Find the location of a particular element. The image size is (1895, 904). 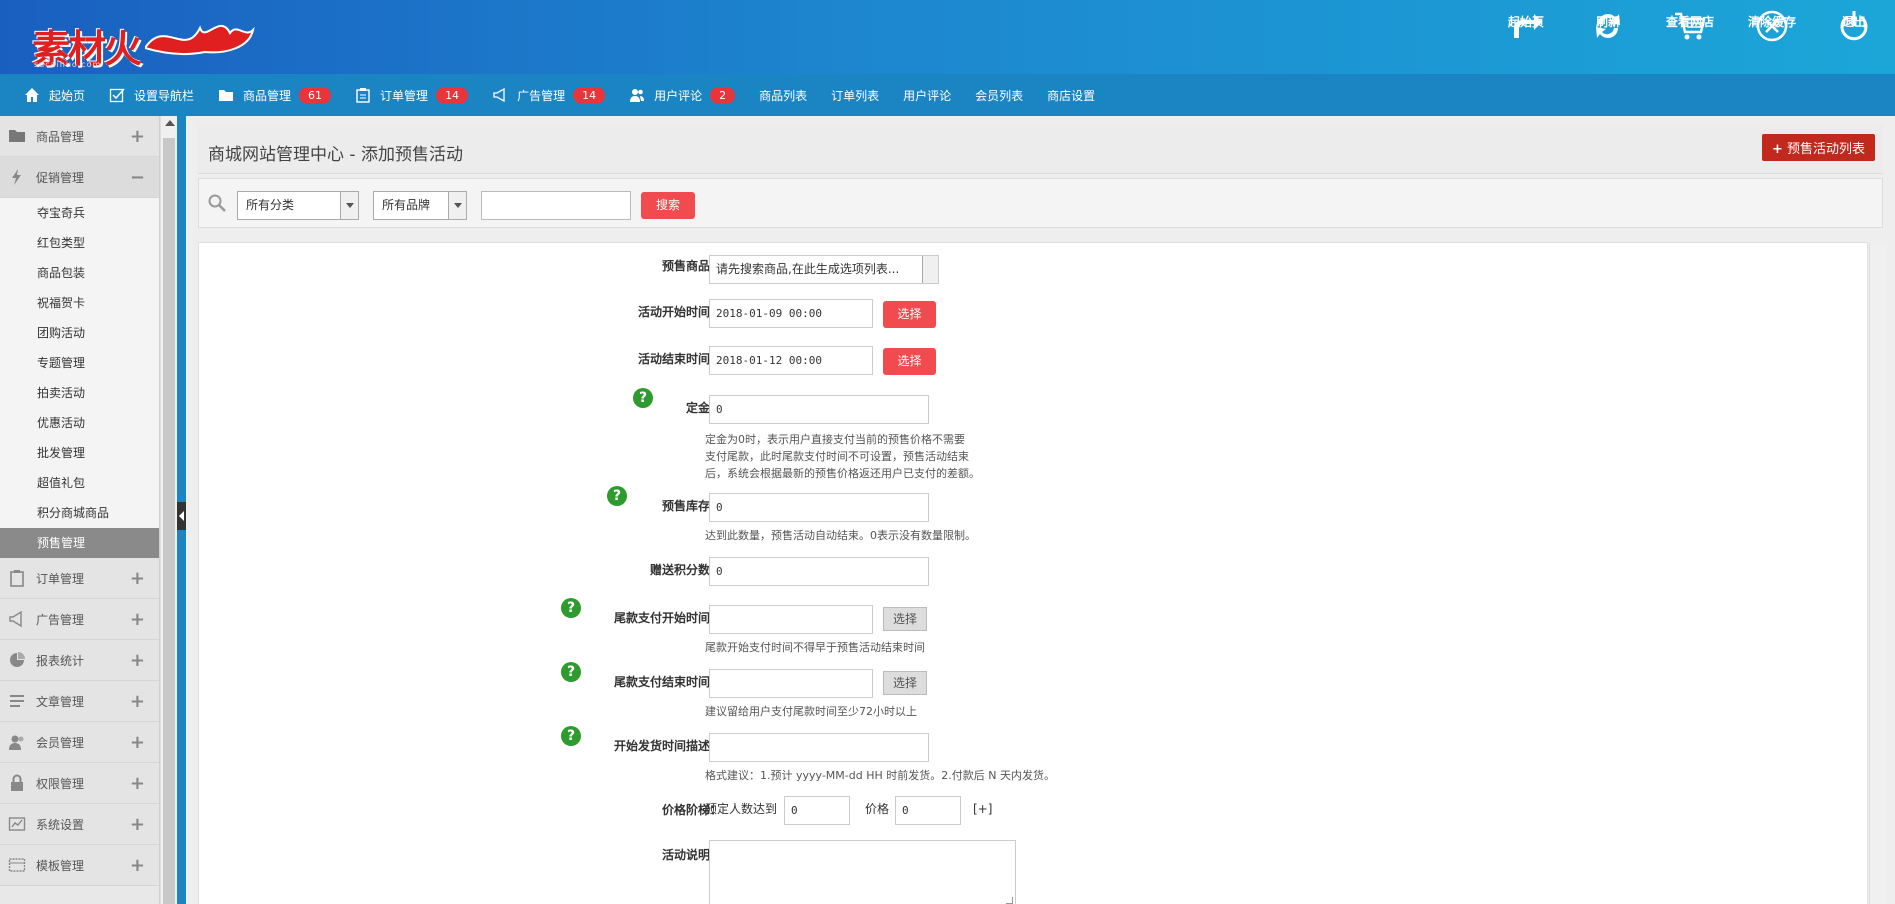

nav-user-comments: 用户评论 2 is located at coordinates (682, 95).